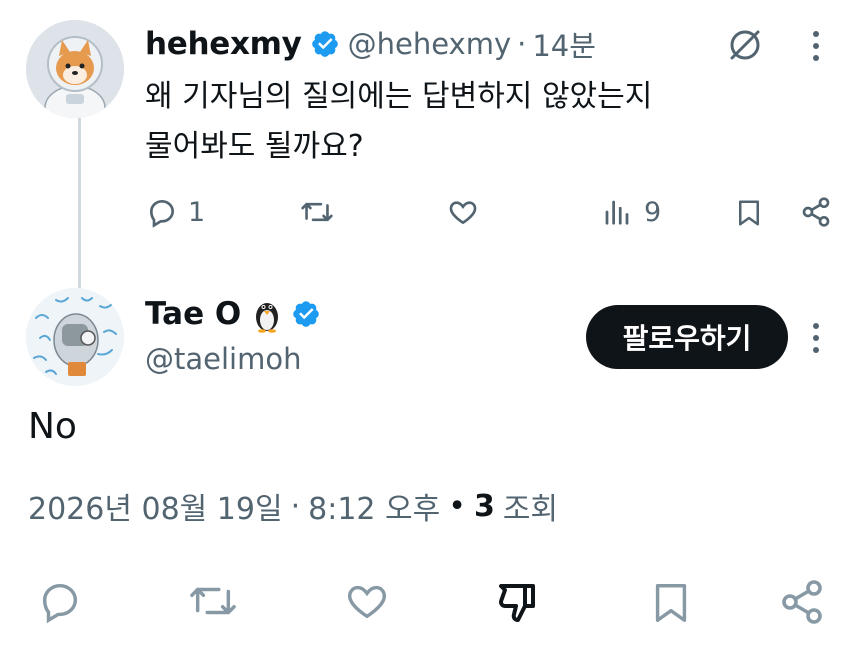 The image size is (864, 649). I want to click on dislike-icon, so click(517, 603).